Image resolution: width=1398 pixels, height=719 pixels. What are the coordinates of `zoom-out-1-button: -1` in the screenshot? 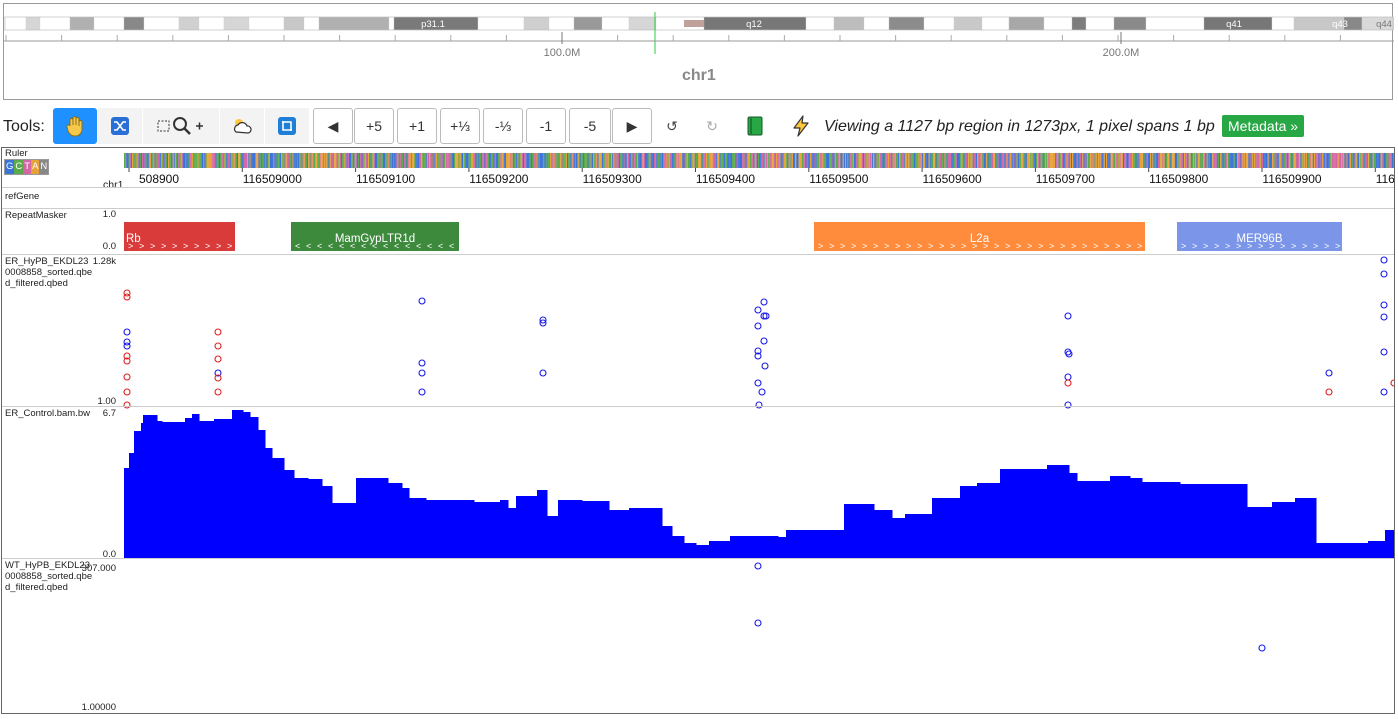 It's located at (546, 126).